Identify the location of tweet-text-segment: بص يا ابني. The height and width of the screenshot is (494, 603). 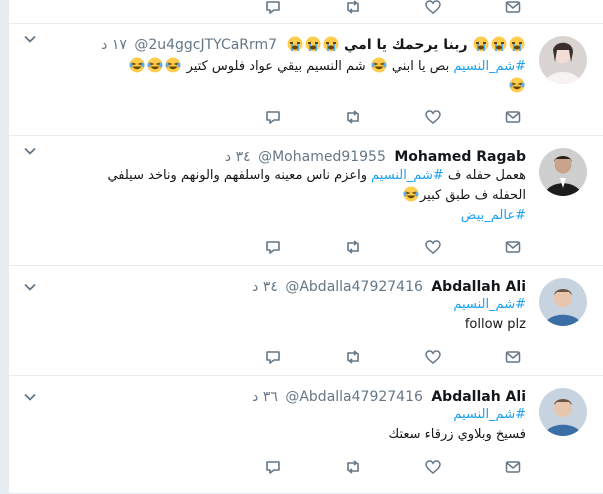
(420, 66).